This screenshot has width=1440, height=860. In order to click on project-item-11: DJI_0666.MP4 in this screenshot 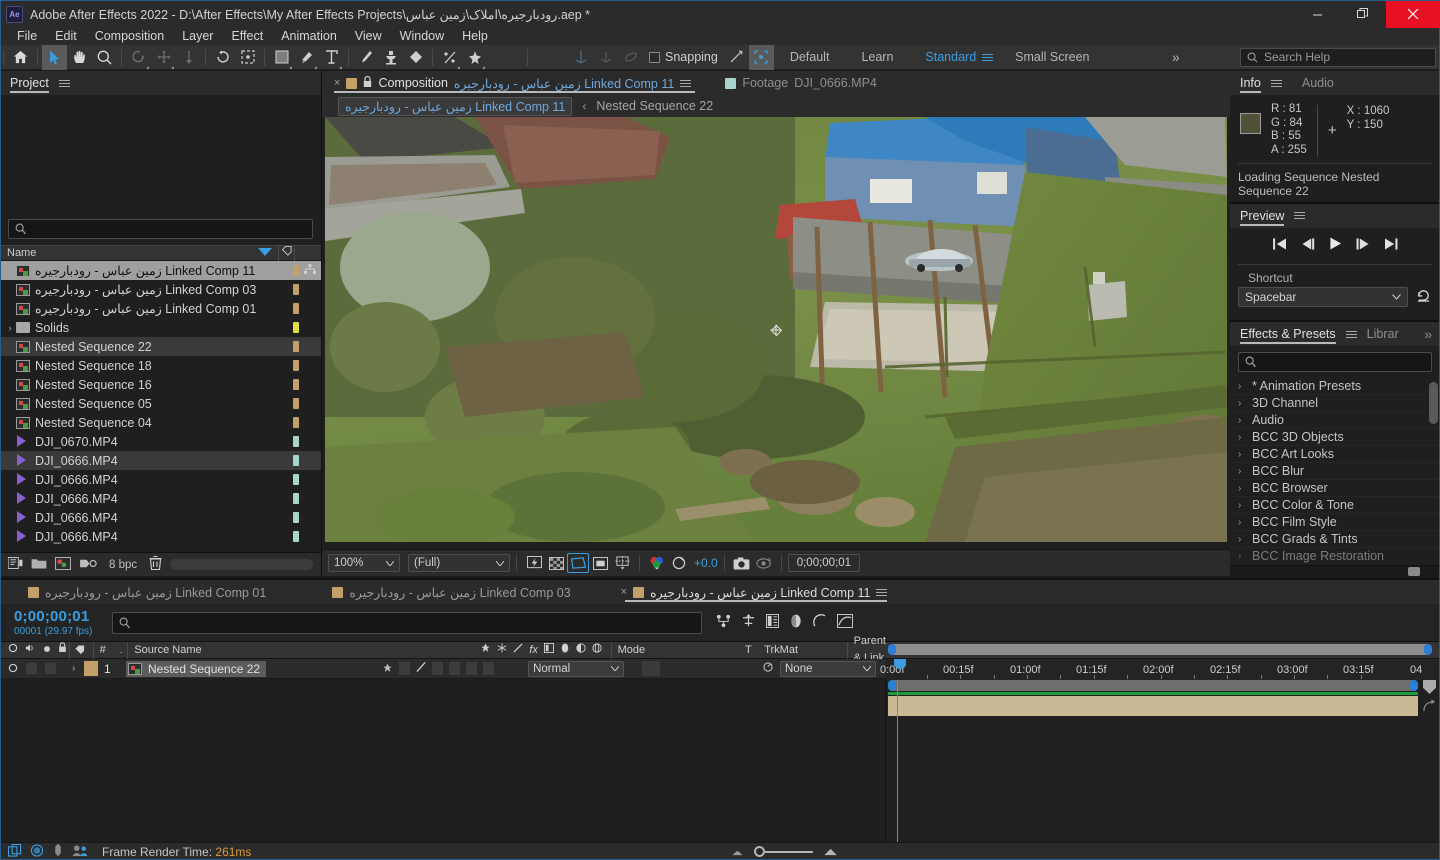, I will do `click(160, 479)`.